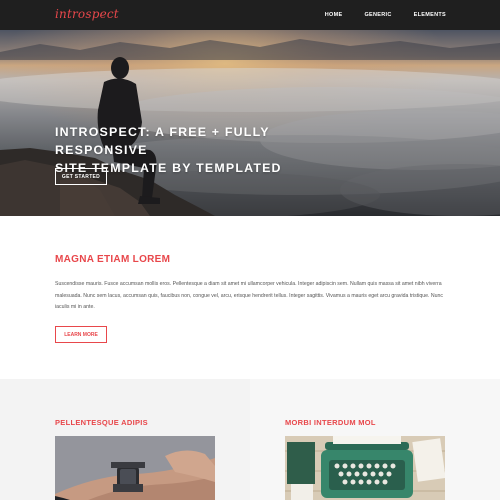 This screenshot has width=500, height=500. Describe the element at coordinates (330, 422) in the screenshot. I see `feature-heading-right: MORBI INTERDUM MOL` at that location.